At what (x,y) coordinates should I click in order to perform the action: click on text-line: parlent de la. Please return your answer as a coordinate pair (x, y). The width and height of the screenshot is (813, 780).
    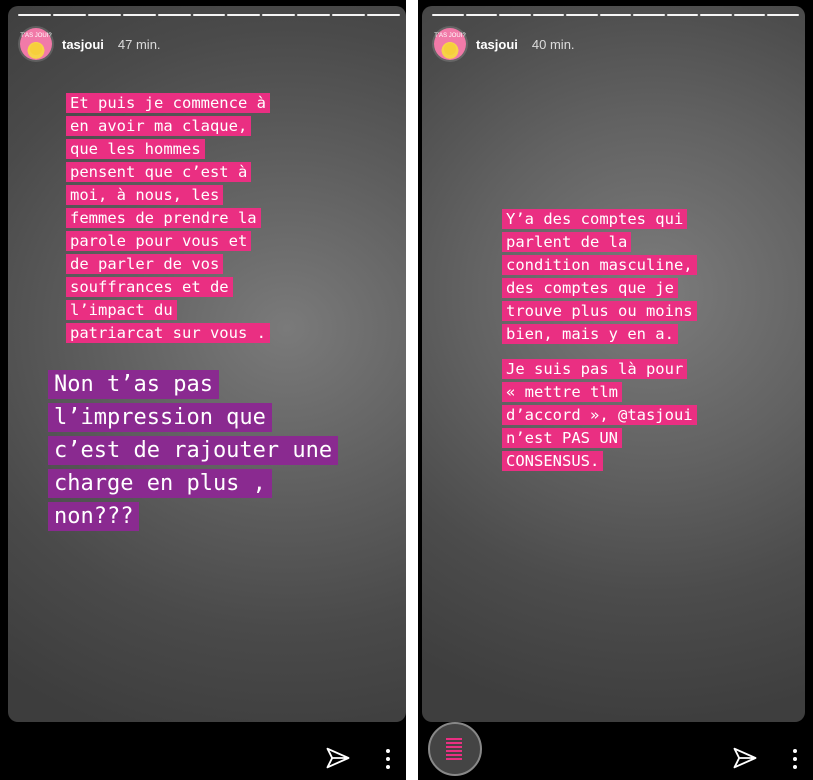
    Looking at the image, I should click on (567, 242).